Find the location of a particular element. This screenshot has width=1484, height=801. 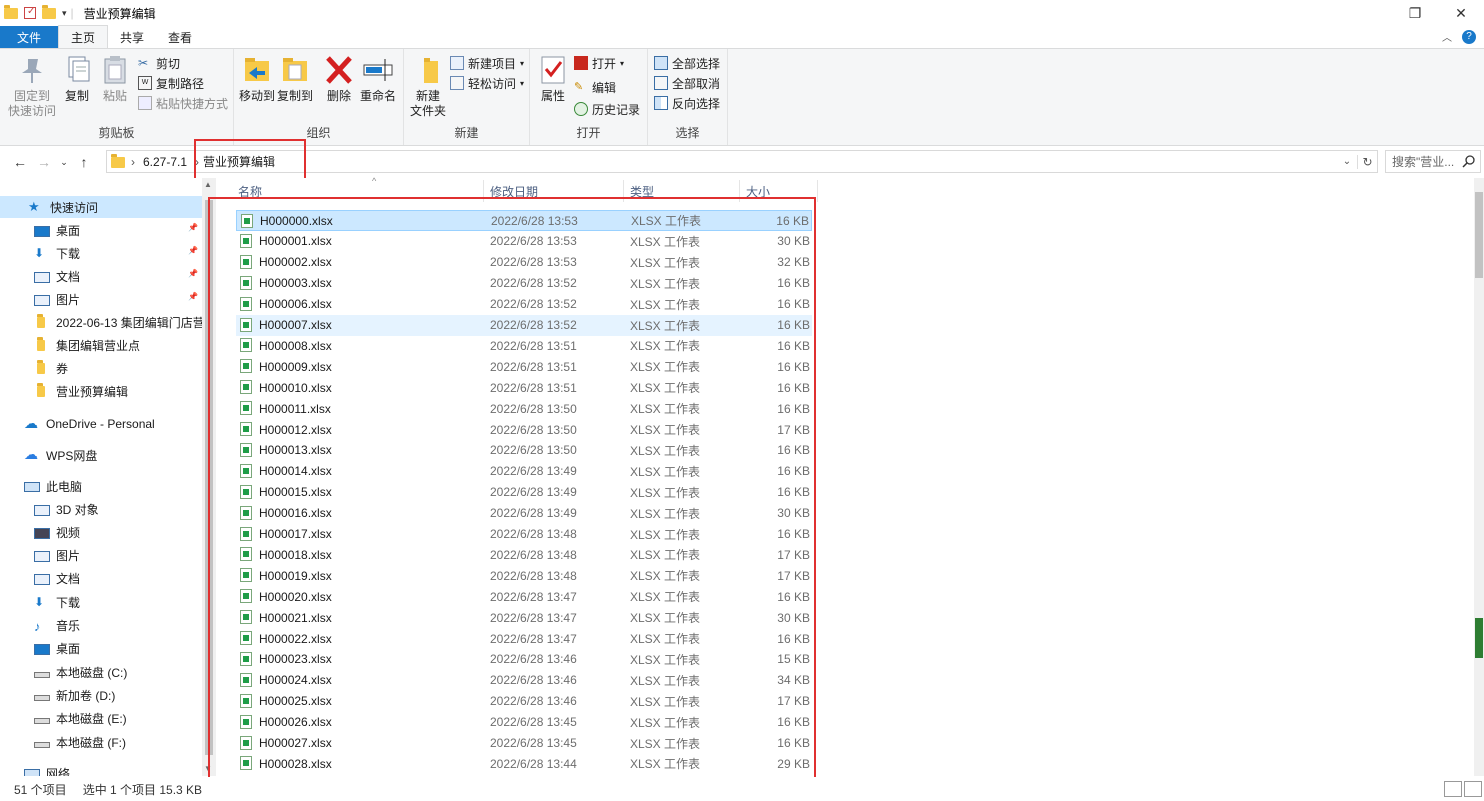

invert-selection-button: 反向选择 is located at coordinates (687, 103).